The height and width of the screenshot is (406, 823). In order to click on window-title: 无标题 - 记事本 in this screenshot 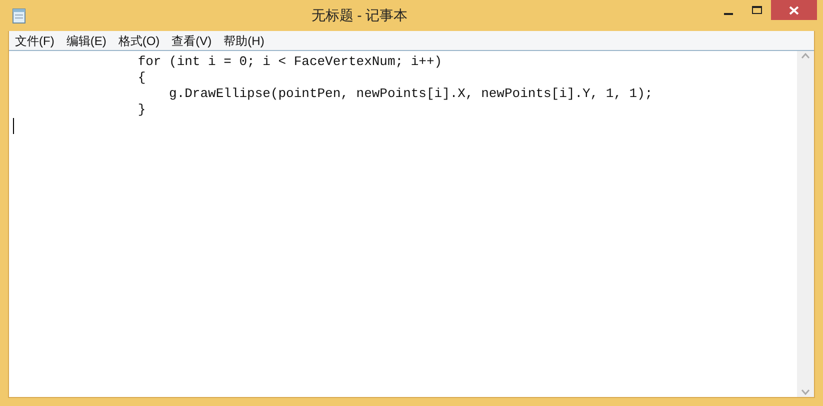, I will do `click(359, 15)`.